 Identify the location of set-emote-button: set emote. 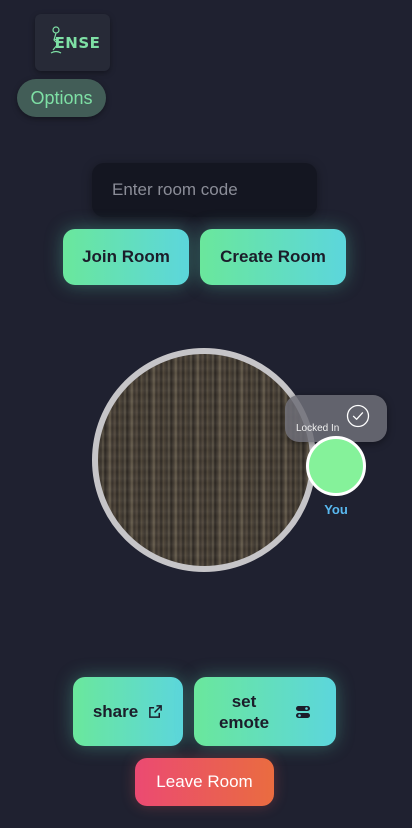
(265, 711).